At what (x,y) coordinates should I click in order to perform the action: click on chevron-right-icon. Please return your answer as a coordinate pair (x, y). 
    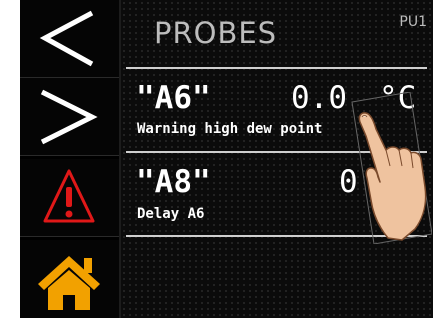
    Looking at the image, I should click on (69, 117).